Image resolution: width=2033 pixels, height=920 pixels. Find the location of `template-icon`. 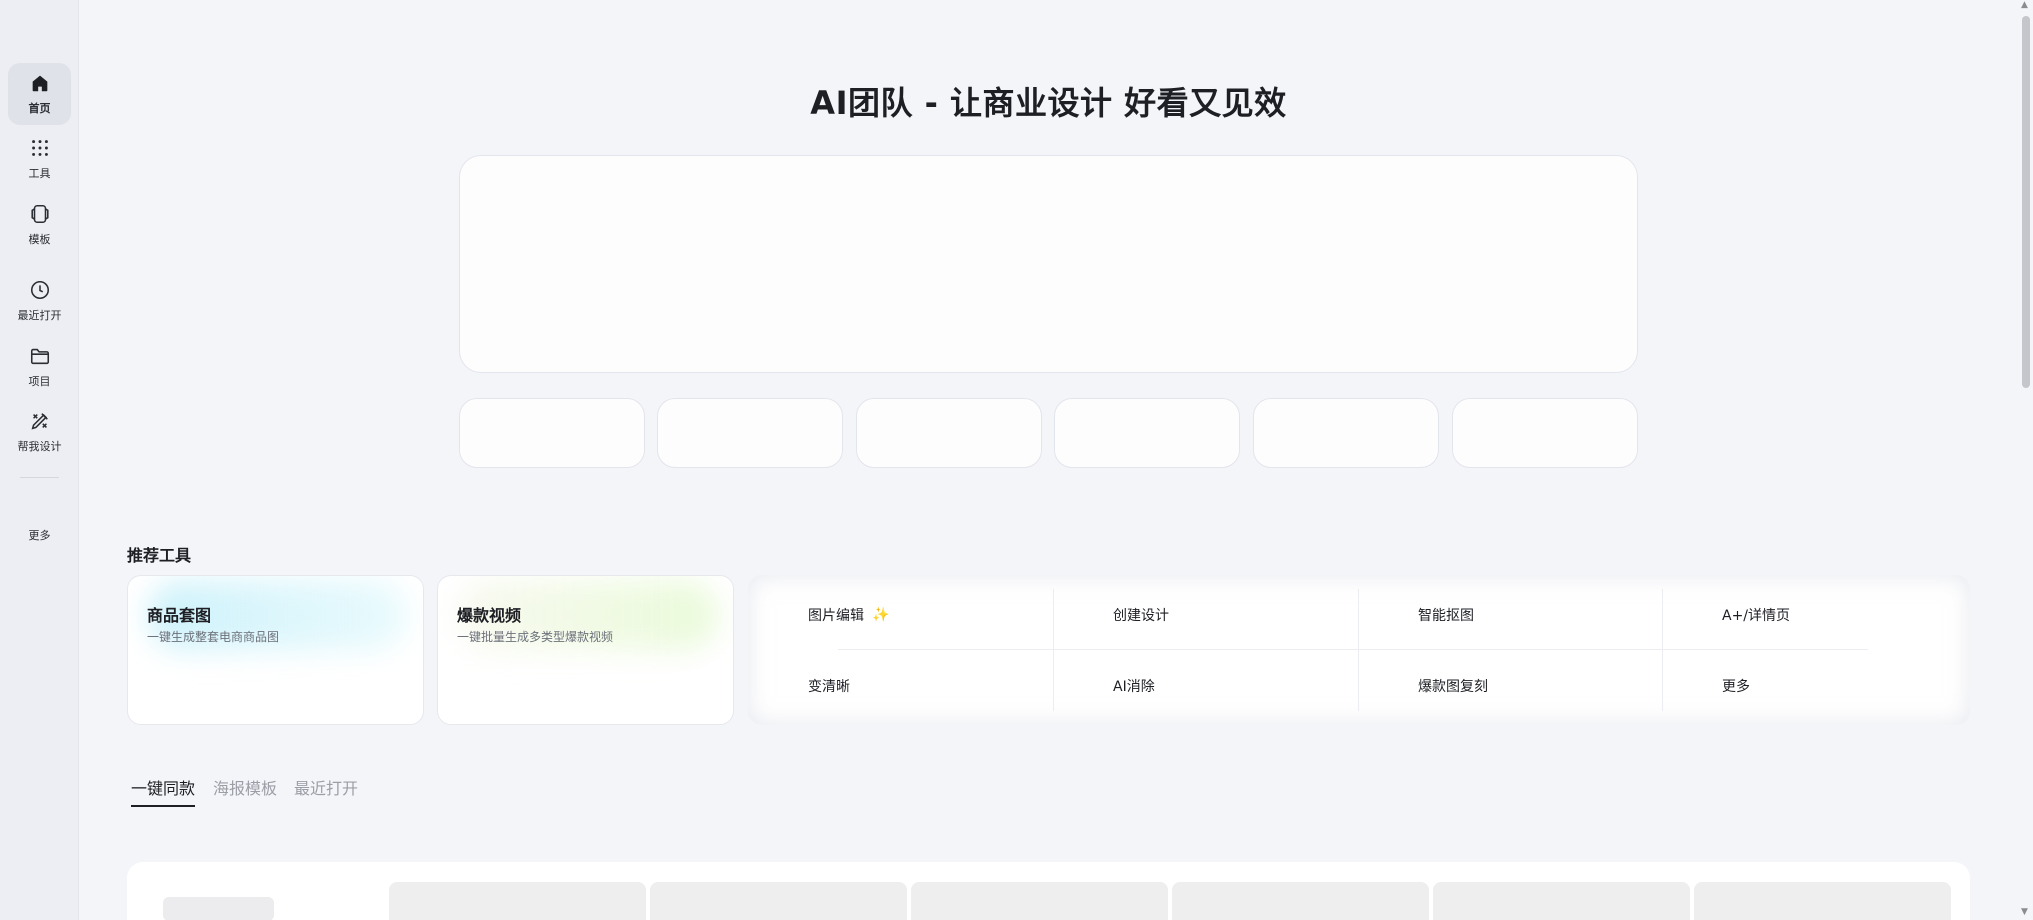

template-icon is located at coordinates (40, 214).